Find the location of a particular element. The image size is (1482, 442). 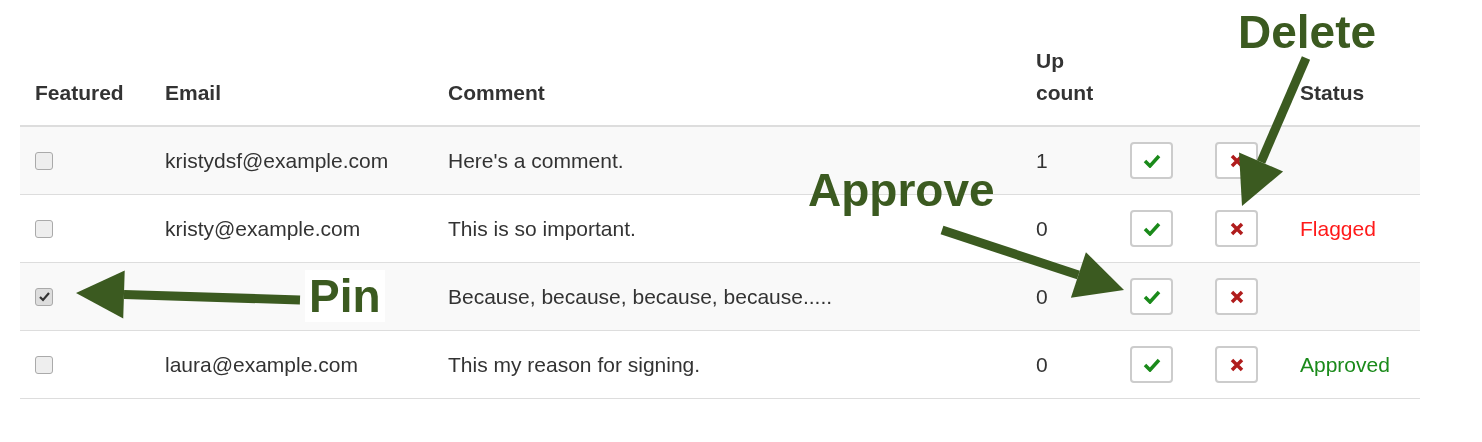

column-header: Comment is located at coordinates (496, 93).